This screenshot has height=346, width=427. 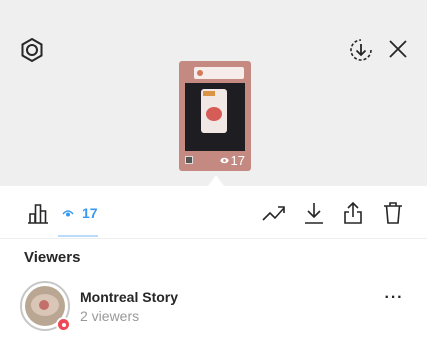 What do you see at coordinates (63, 324) in the screenshot?
I see `live-badge-icon` at bounding box center [63, 324].